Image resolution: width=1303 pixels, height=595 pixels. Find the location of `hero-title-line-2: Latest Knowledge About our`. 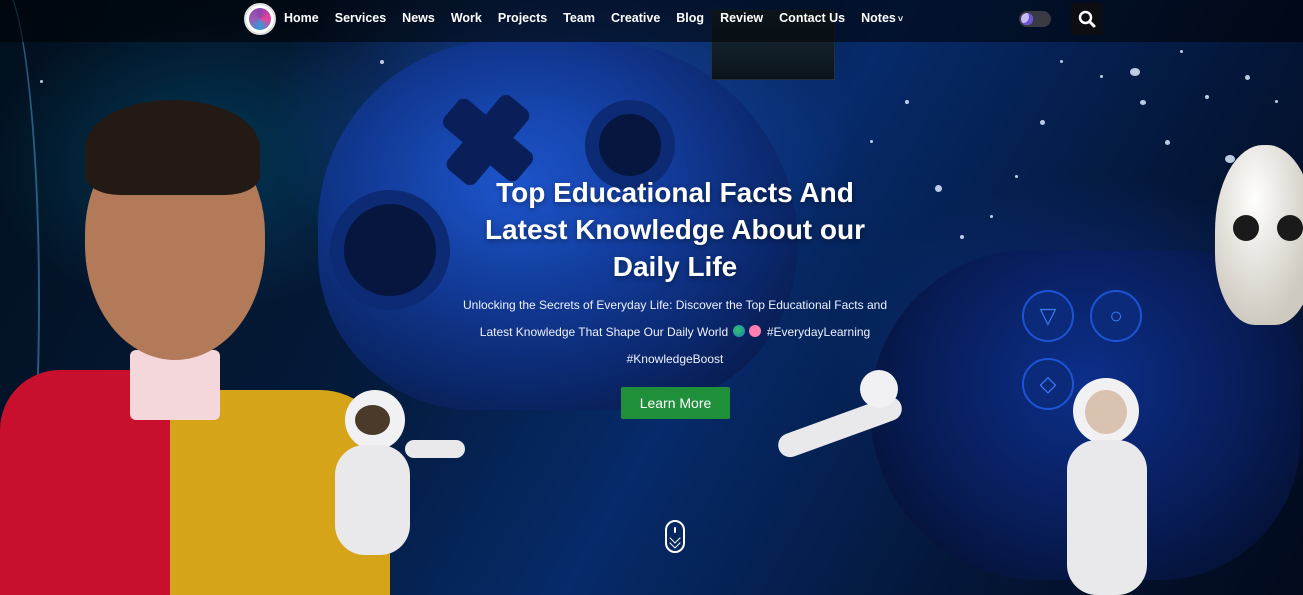

hero-title-line-2: Latest Knowledge About our is located at coordinates (675, 229).